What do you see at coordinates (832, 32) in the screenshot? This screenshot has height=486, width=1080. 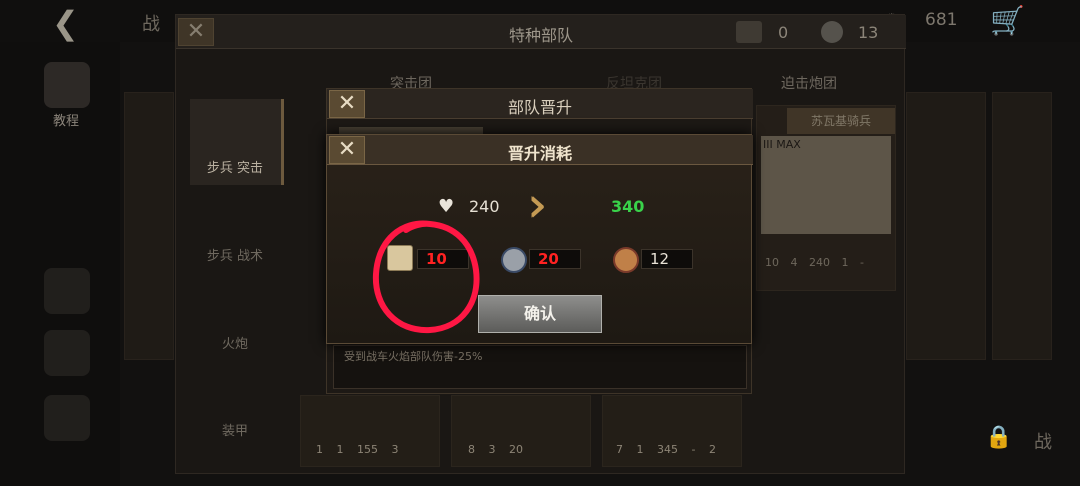 I see `medal-icon` at bounding box center [832, 32].